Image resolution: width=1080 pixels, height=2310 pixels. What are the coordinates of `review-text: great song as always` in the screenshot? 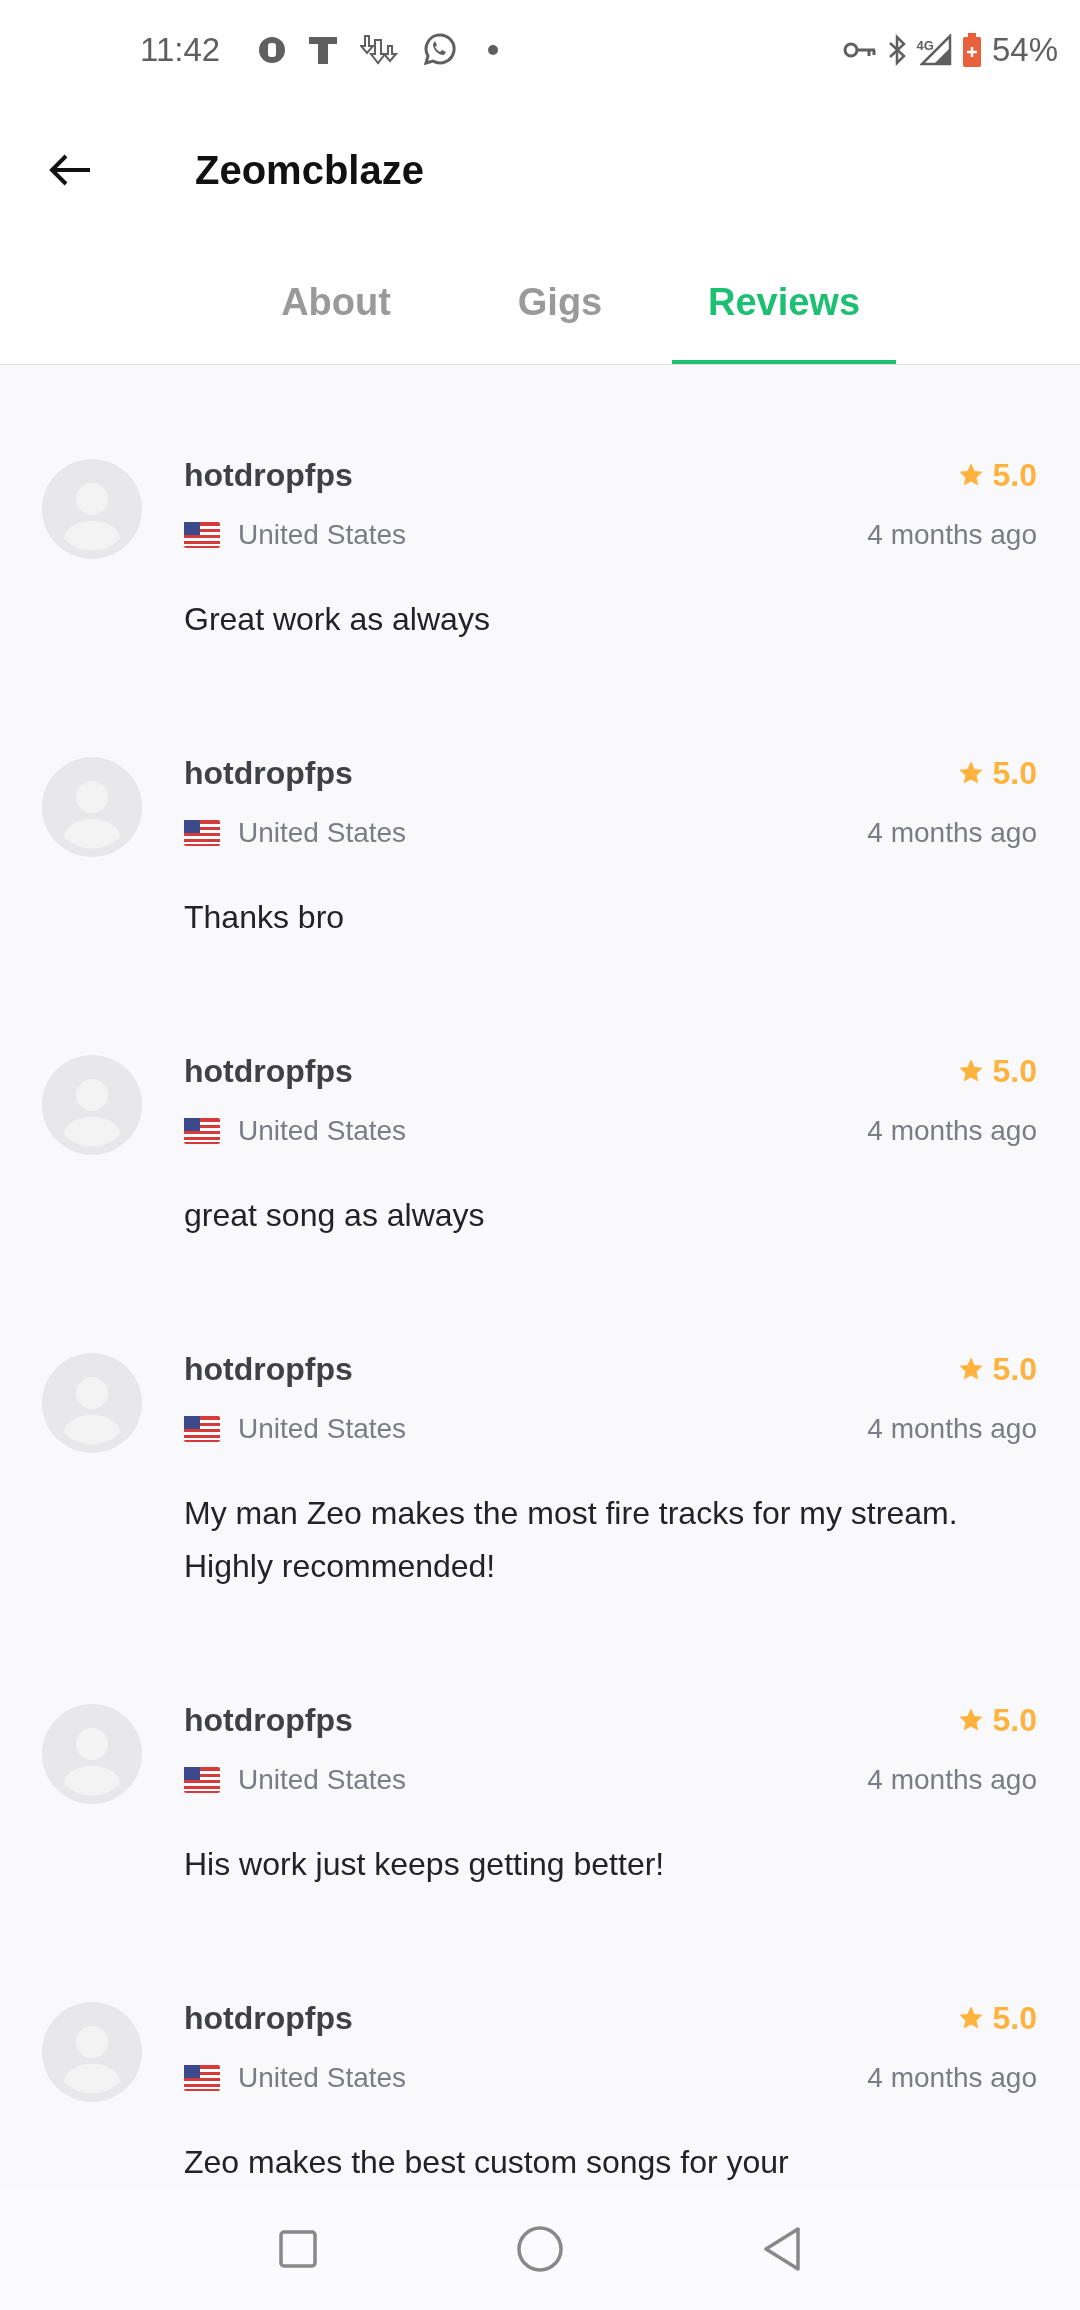 It's located at (335, 1215).